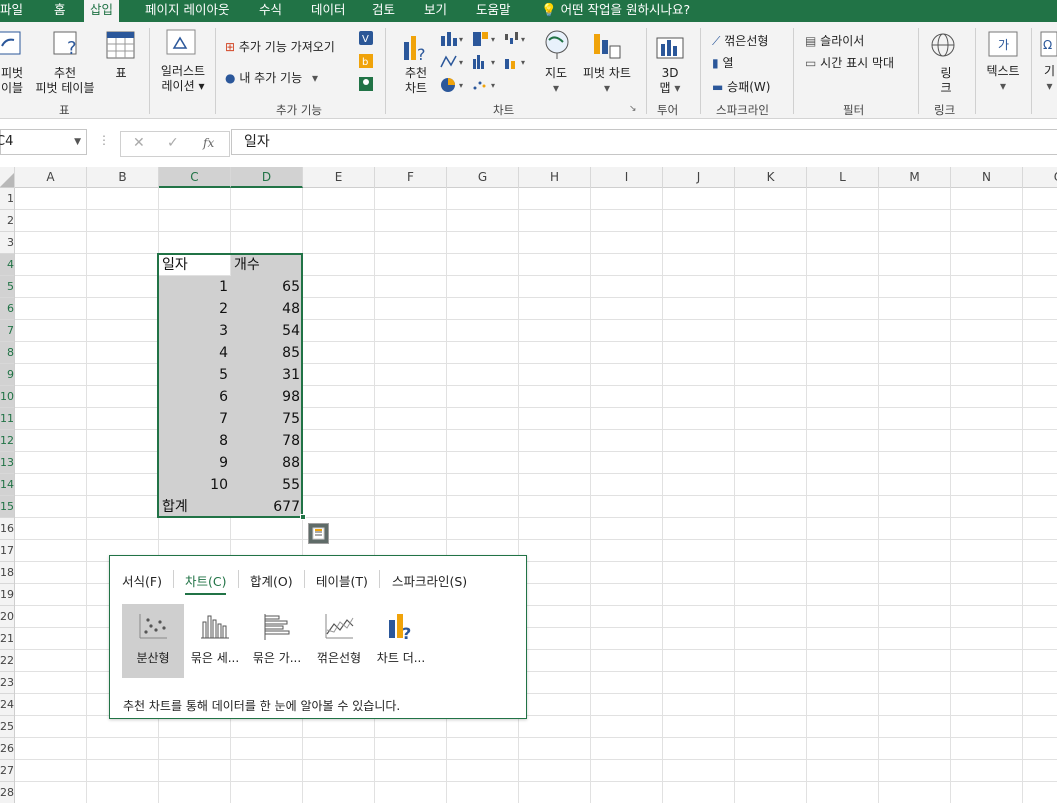  I want to click on row-header: 11, so click(7, 419).